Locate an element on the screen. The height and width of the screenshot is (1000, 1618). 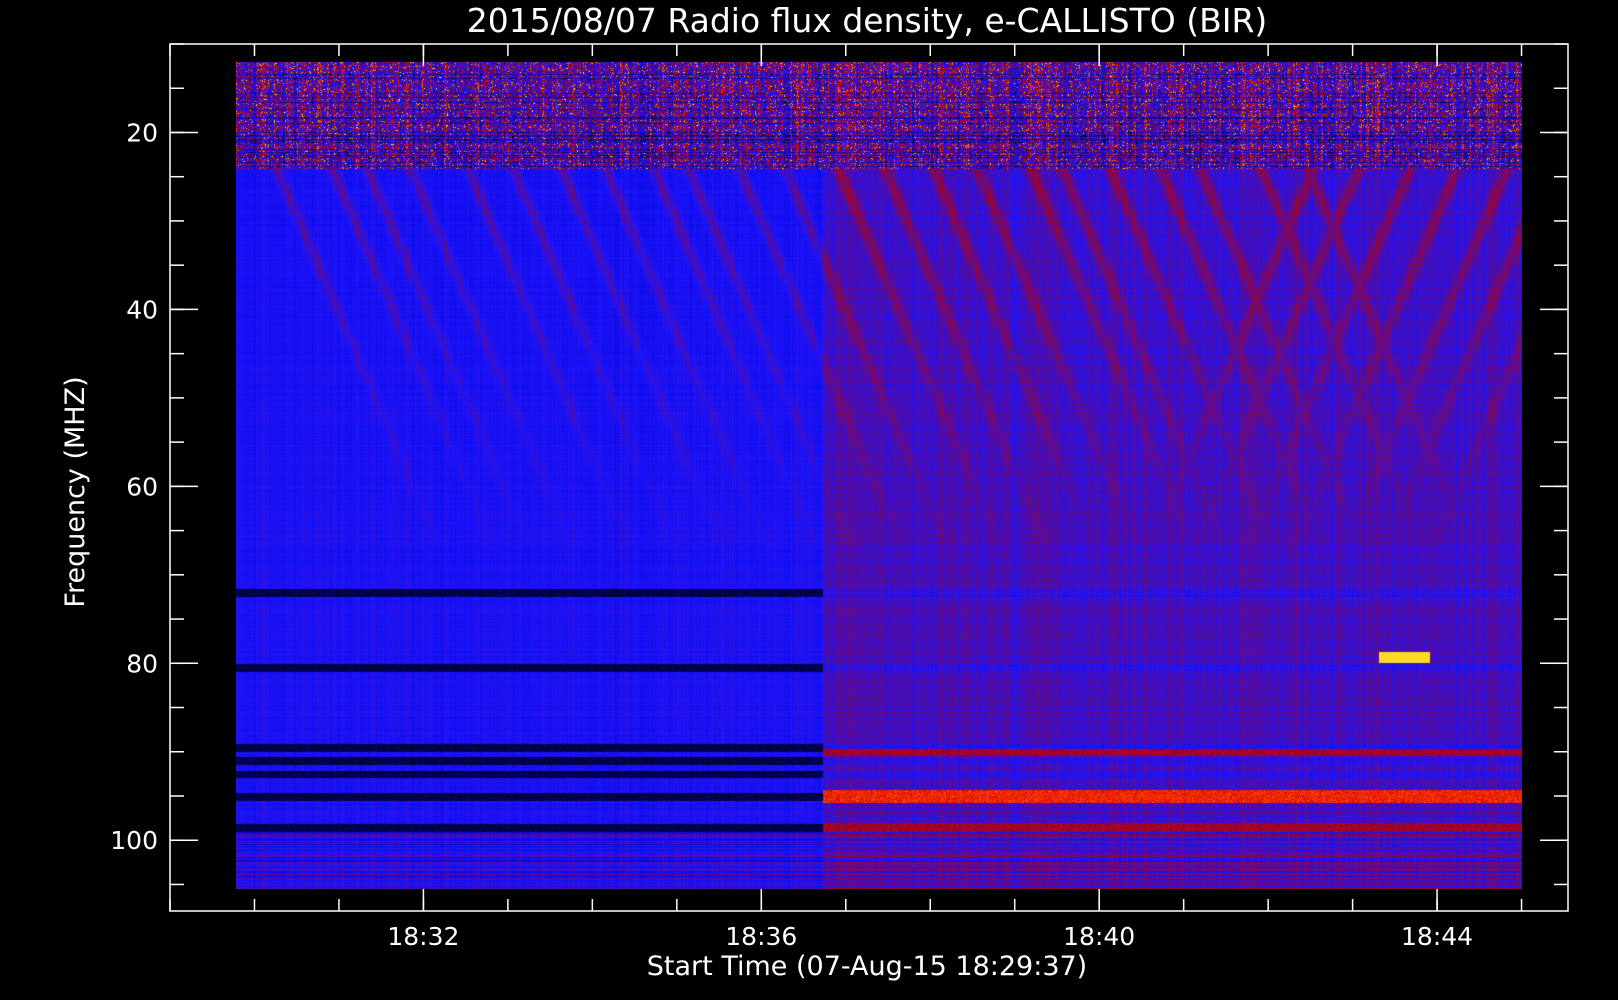
x-tick-label: 18:44 is located at coordinates (1437, 936).